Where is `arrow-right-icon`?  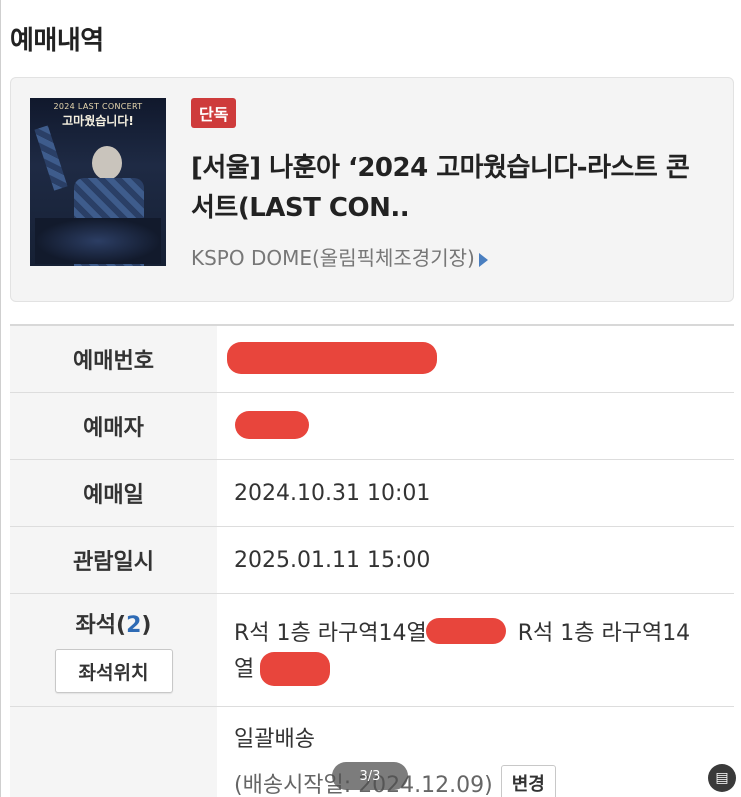 arrow-right-icon is located at coordinates (483, 259).